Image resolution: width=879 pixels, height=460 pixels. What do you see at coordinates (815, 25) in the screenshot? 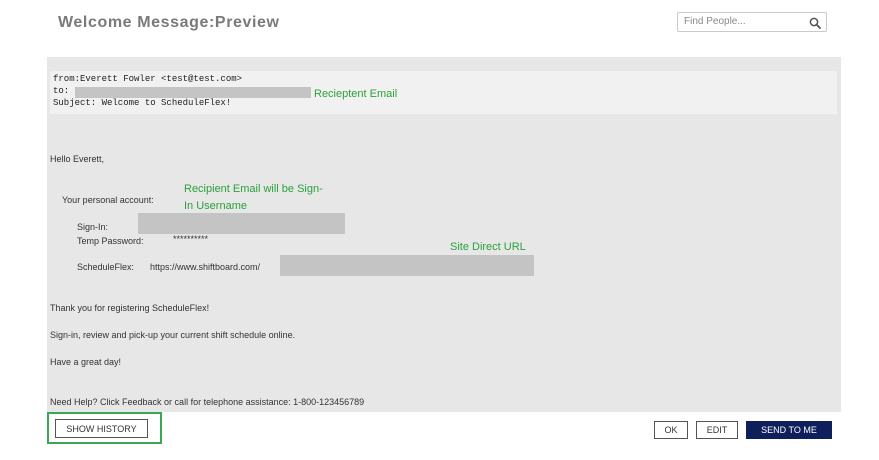
I see `search-icon` at bounding box center [815, 25].